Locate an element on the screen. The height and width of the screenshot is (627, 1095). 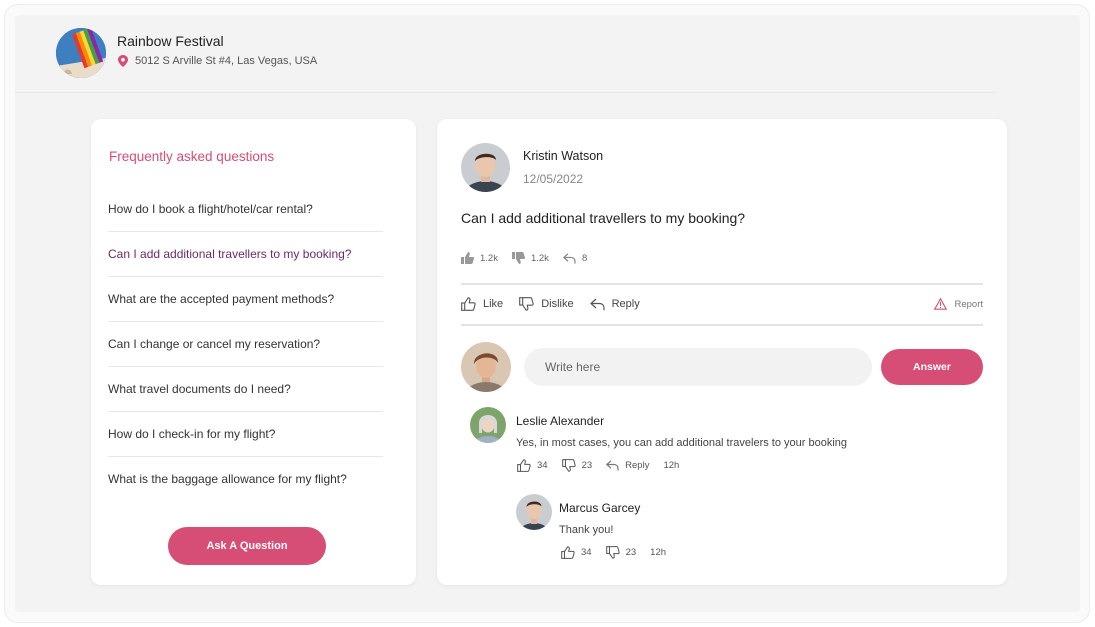
author-avatar is located at coordinates (485, 167).